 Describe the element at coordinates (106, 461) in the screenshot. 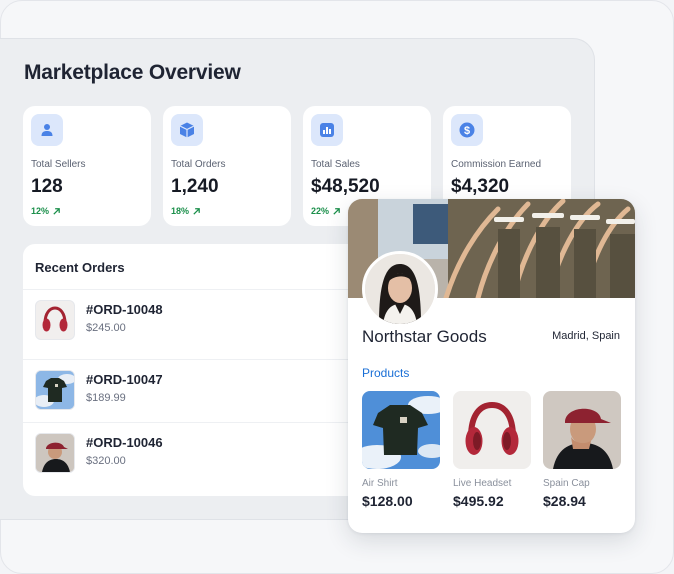

I see `order-price: $320.00` at that location.